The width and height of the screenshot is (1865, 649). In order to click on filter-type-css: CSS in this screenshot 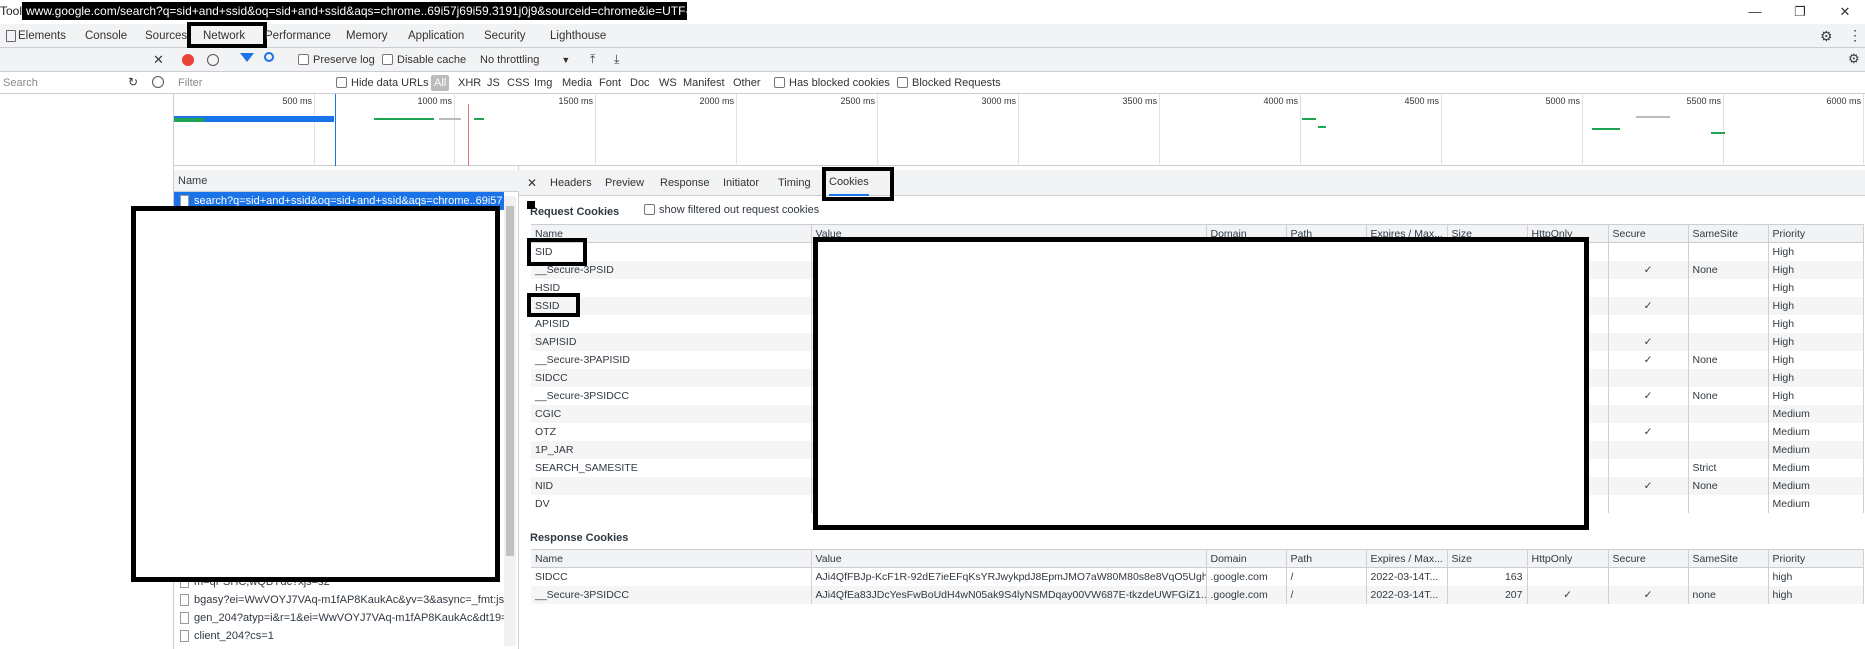, I will do `click(518, 83)`.